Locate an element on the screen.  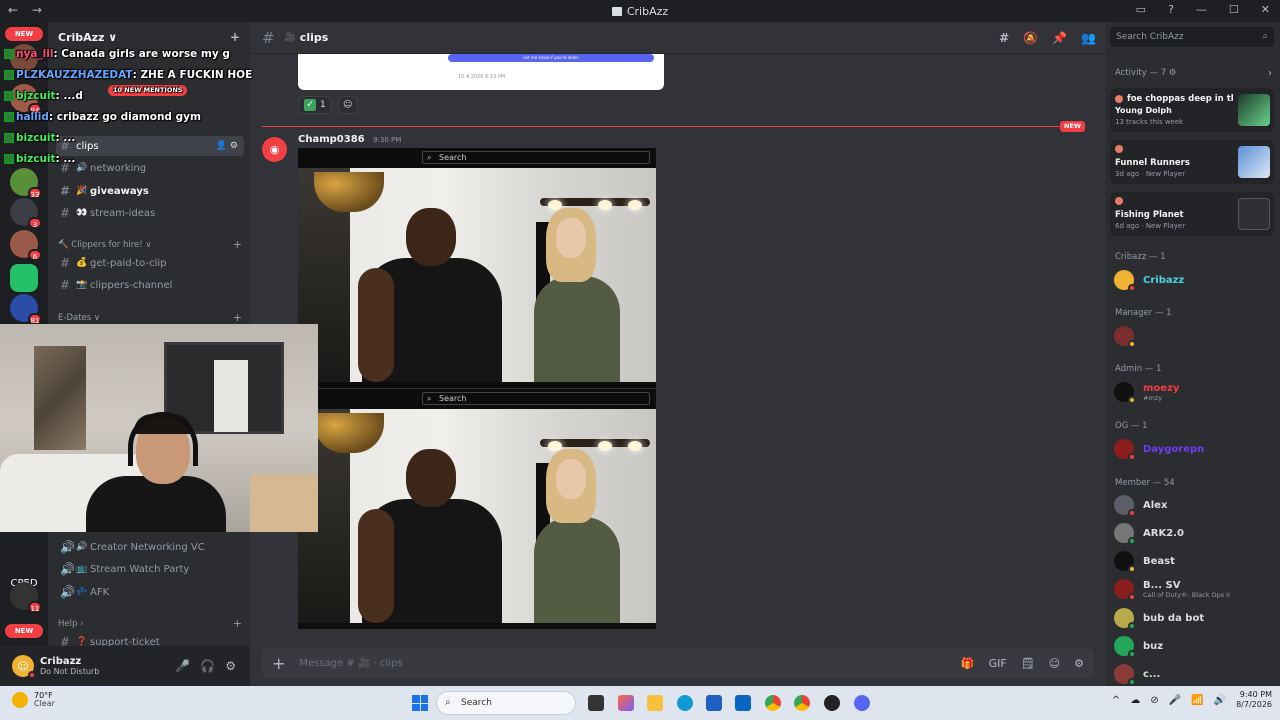
member-item: Cribazz is located at coordinates (1194, 280).